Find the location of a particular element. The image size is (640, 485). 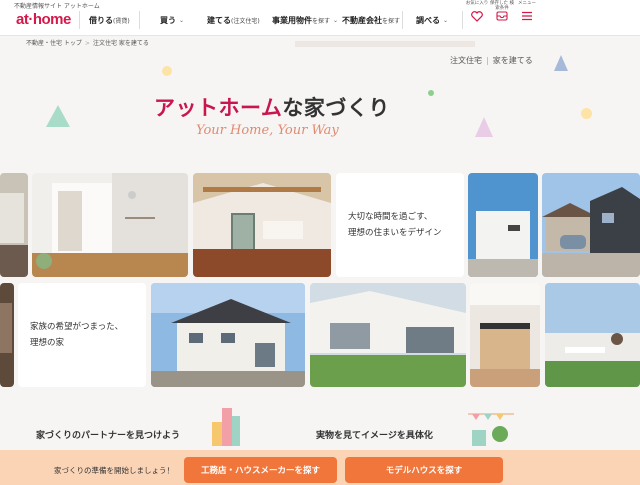

nav-build: 建てる (注文住宅) is located at coordinates (233, 20).